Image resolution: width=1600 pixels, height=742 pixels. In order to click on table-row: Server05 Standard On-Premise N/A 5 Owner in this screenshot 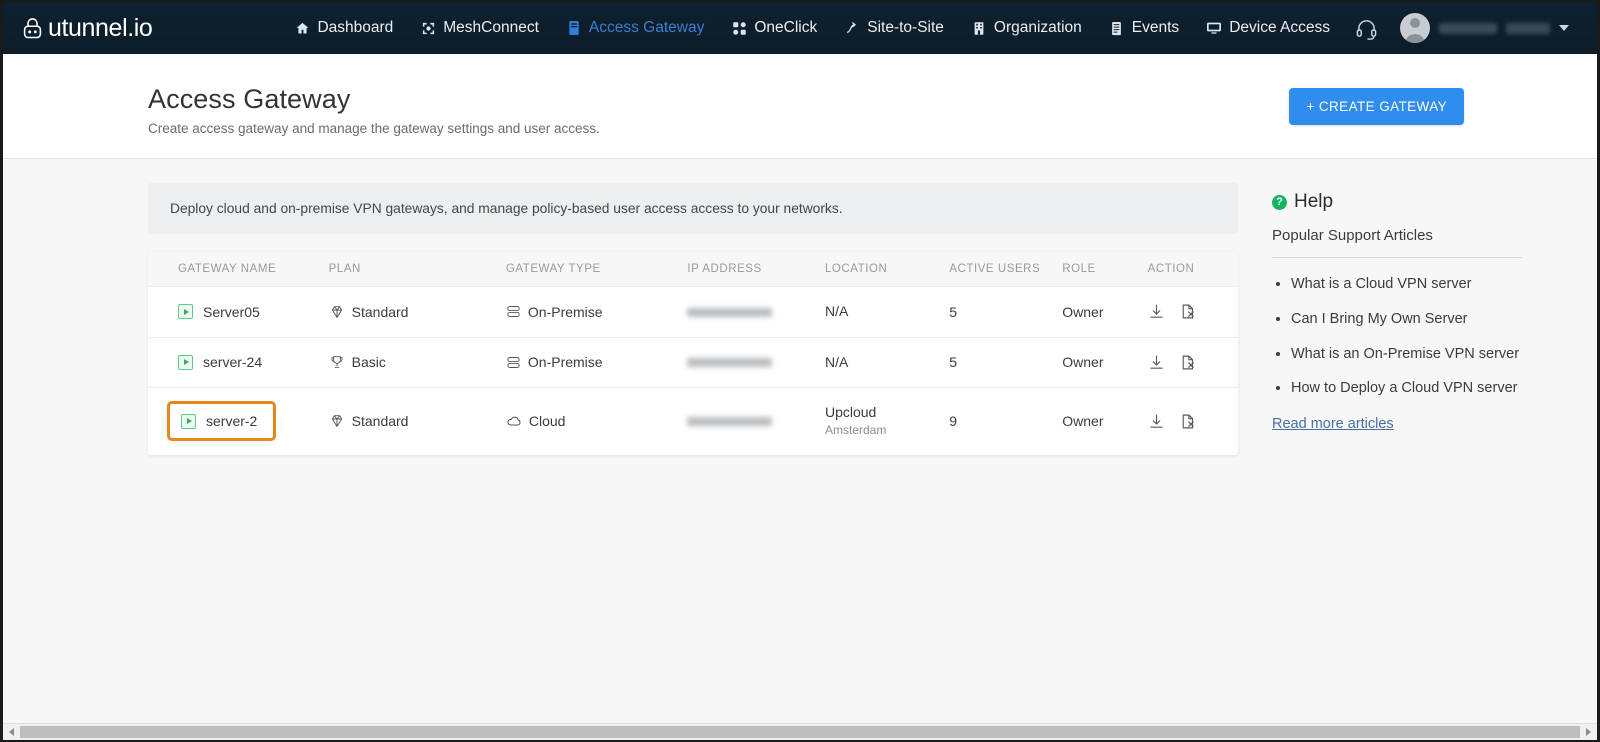, I will do `click(693, 312)`.